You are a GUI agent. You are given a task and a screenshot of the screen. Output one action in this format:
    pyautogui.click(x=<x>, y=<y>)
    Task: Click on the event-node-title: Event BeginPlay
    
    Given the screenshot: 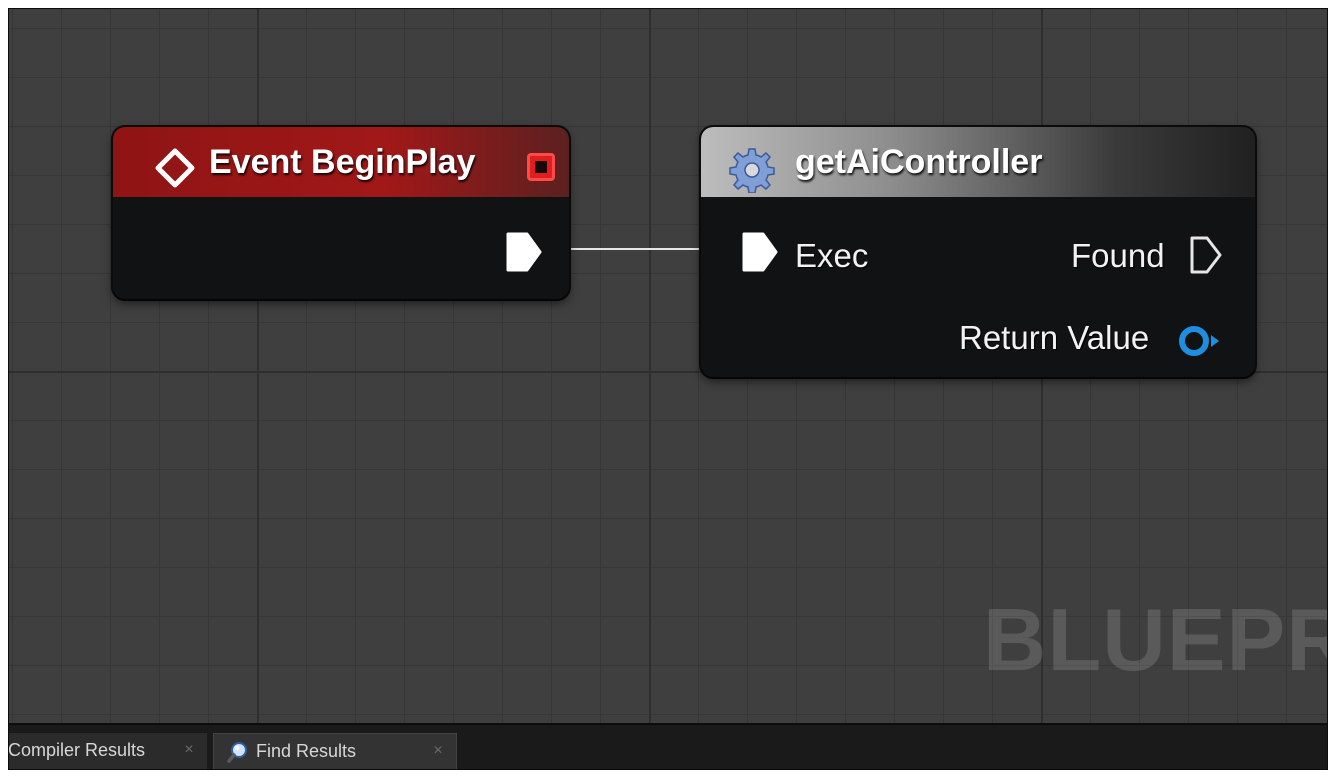 What is the action you would take?
    pyautogui.click(x=342, y=162)
    